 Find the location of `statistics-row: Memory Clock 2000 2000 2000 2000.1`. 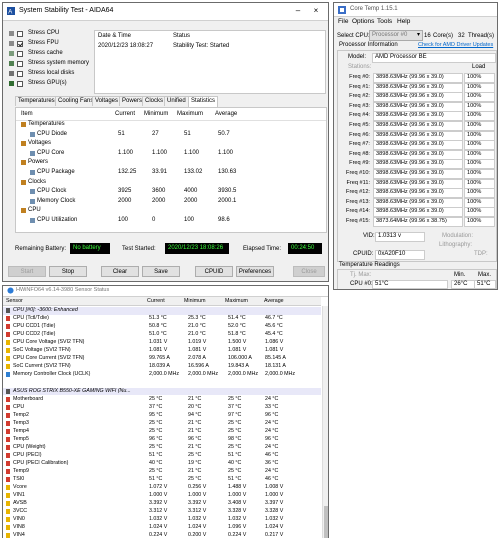

statistics-row: Memory Clock 2000 2000 2000 2000.1 is located at coordinates (171, 202).